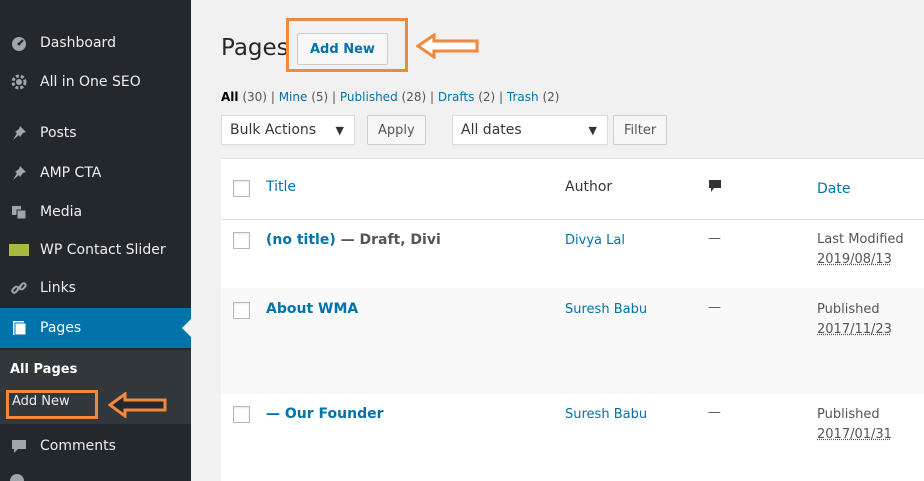 This screenshot has width=924, height=481. I want to click on column-date: Date, so click(833, 189).